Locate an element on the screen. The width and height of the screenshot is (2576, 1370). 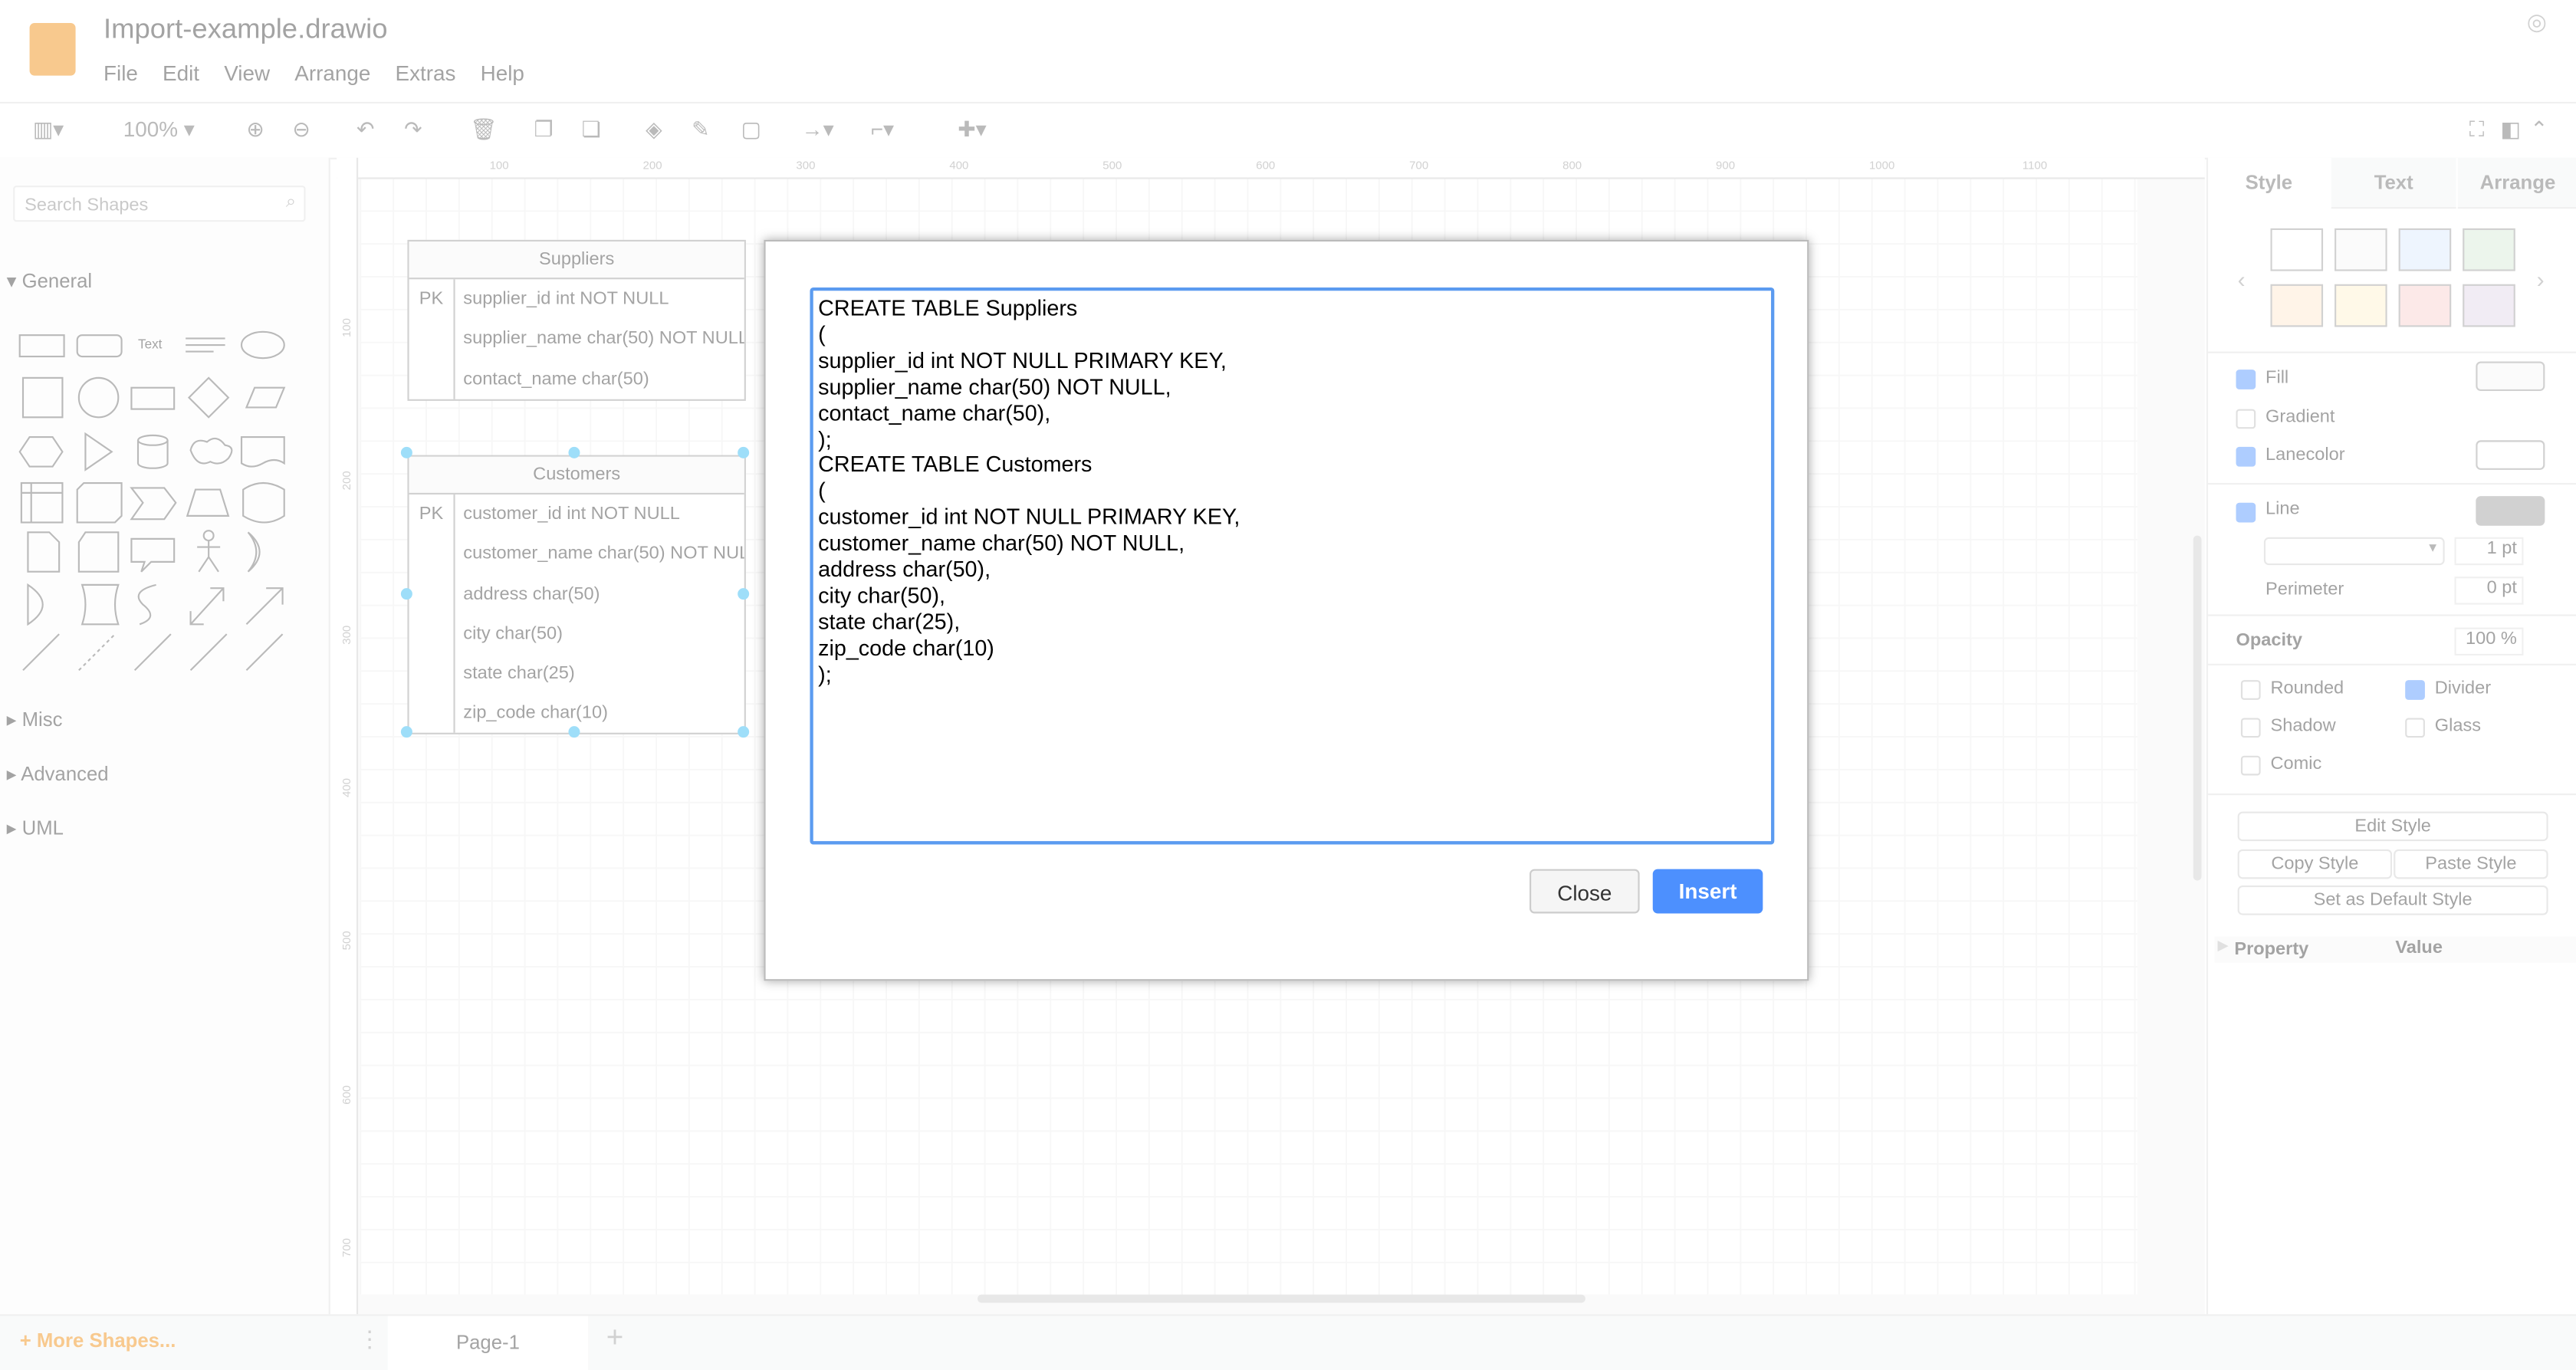
table-row: customer_id int NOT NULL is located at coordinates (577, 514).